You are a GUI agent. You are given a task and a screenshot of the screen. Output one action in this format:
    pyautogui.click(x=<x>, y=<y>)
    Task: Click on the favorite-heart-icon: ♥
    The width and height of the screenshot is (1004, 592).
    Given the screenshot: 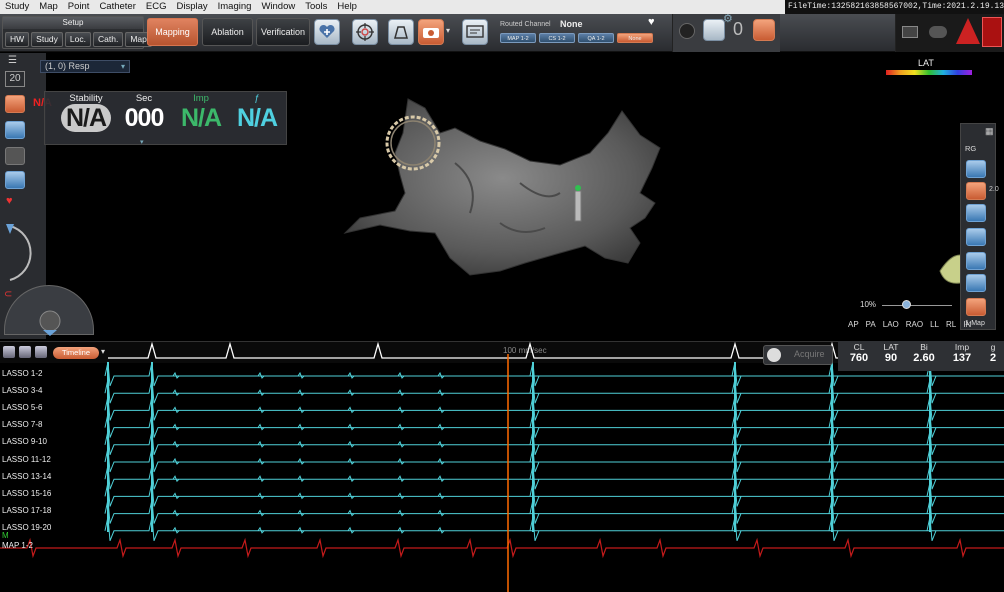 What is the action you would take?
    pyautogui.click(x=651, y=22)
    